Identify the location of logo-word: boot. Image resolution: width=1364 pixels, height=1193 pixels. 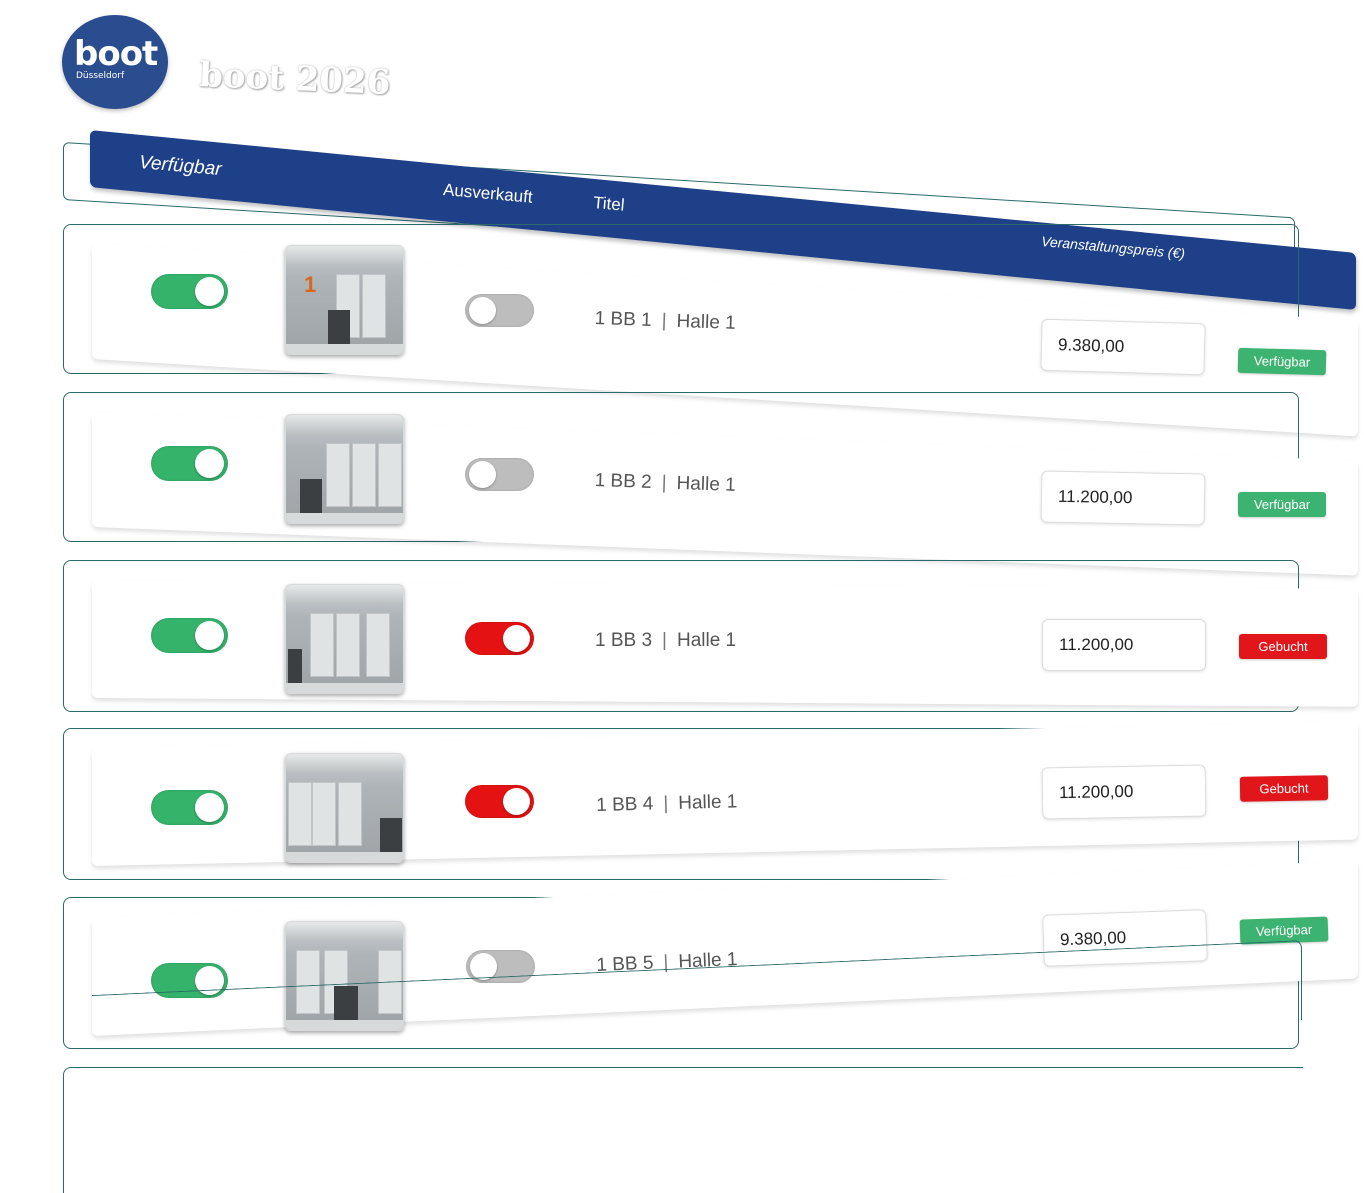
(116, 54).